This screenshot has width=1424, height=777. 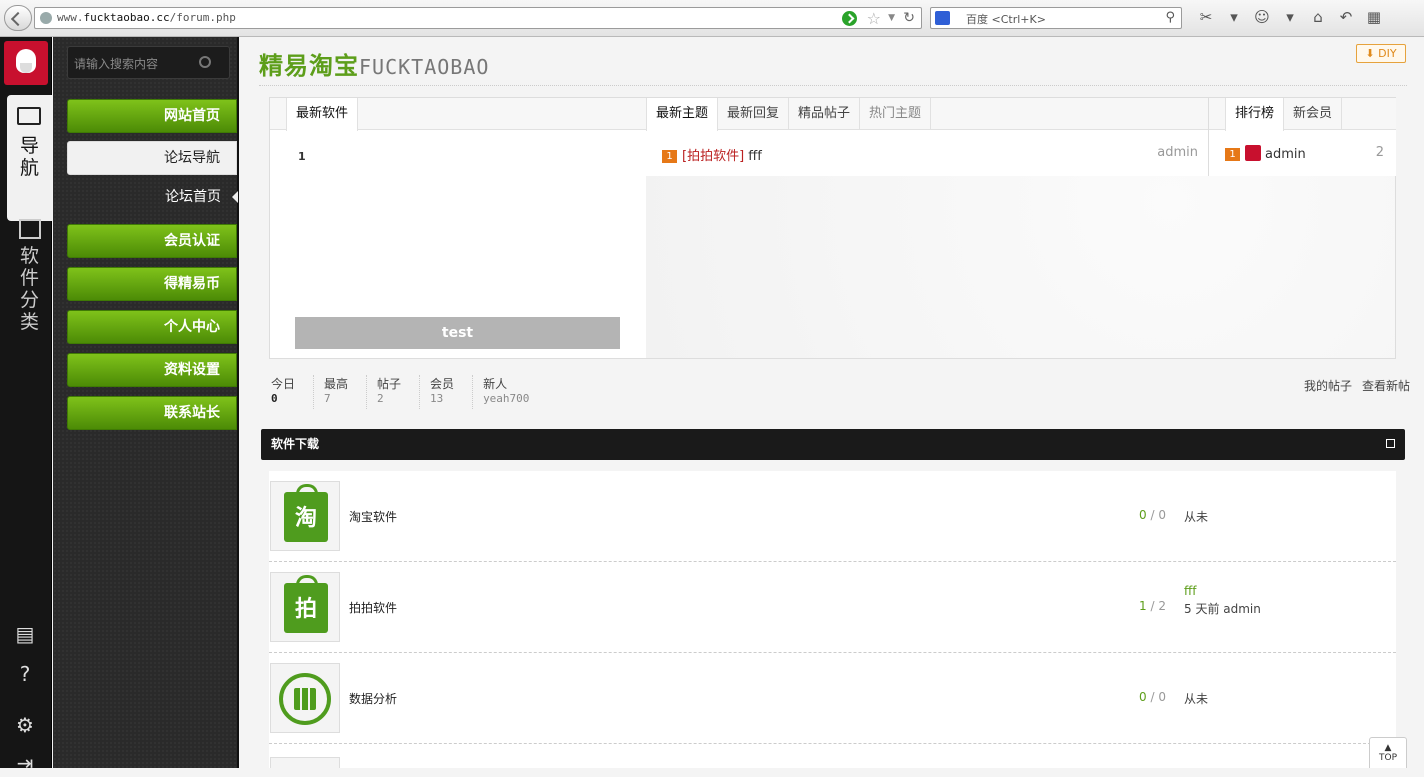 I want to click on magnifier-icon: ⚲, so click(x=1170, y=17).